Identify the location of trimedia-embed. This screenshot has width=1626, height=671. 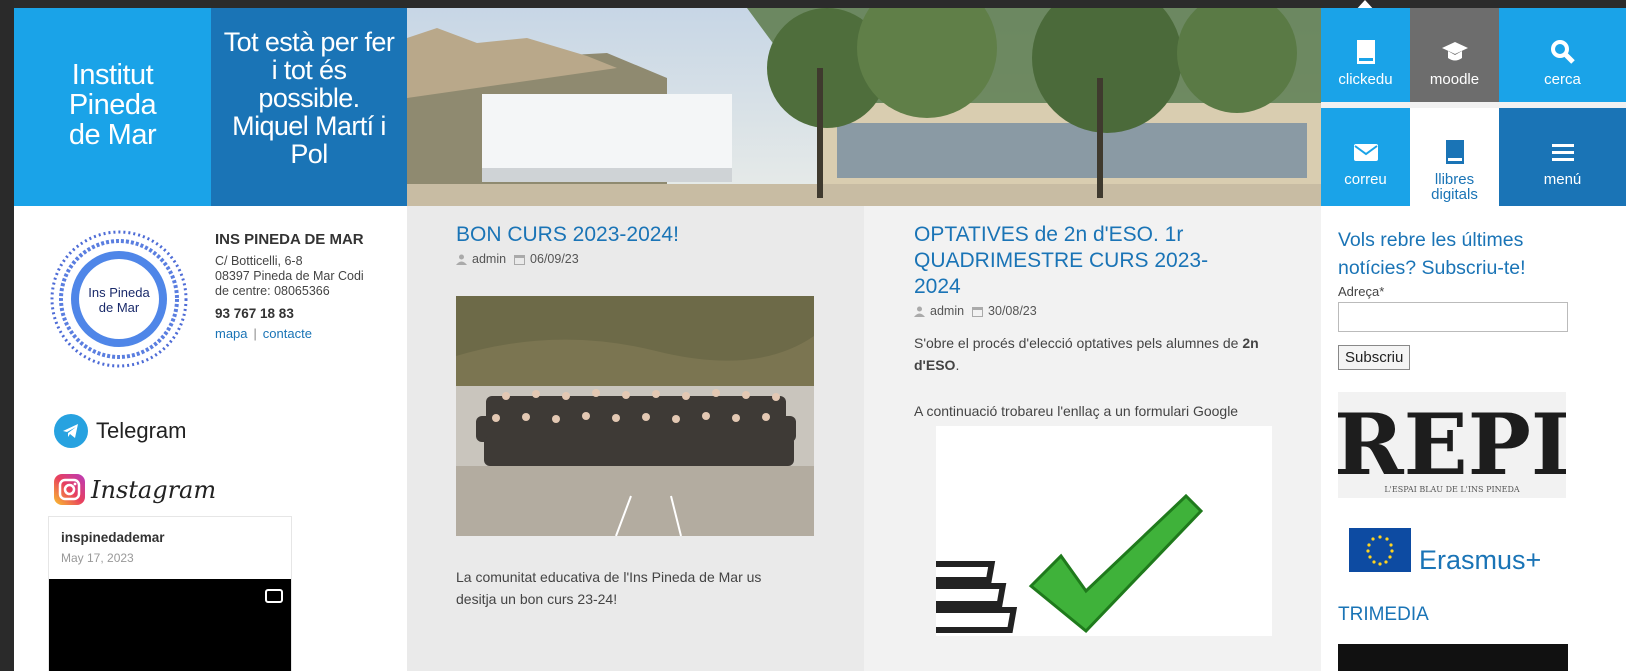
(1453, 657).